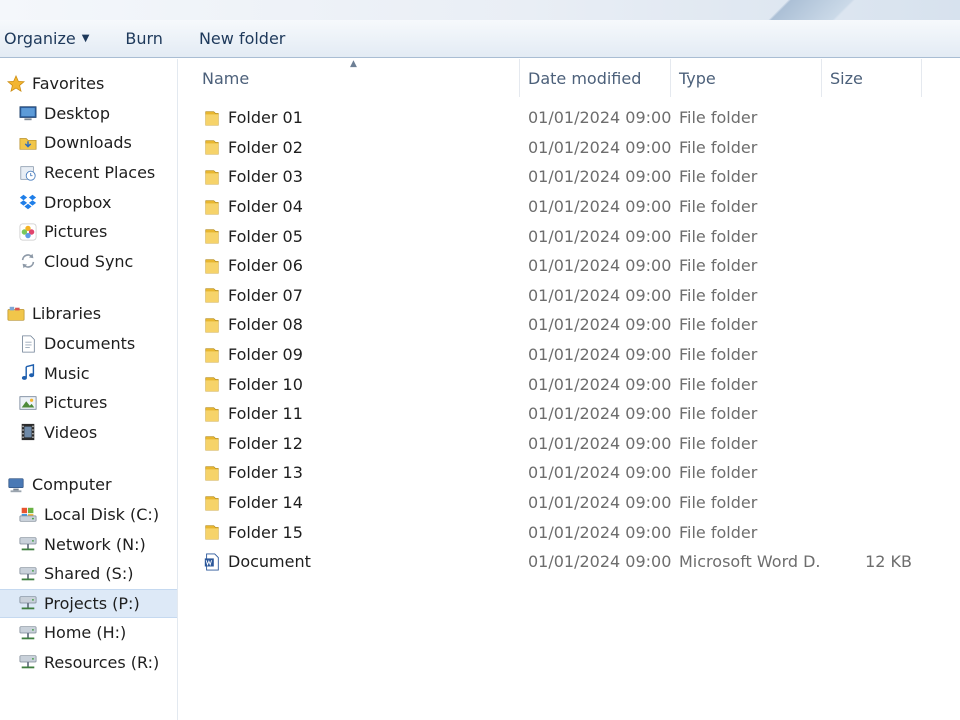  I want to click on file-name-cell: Folder 11, so click(352, 414).